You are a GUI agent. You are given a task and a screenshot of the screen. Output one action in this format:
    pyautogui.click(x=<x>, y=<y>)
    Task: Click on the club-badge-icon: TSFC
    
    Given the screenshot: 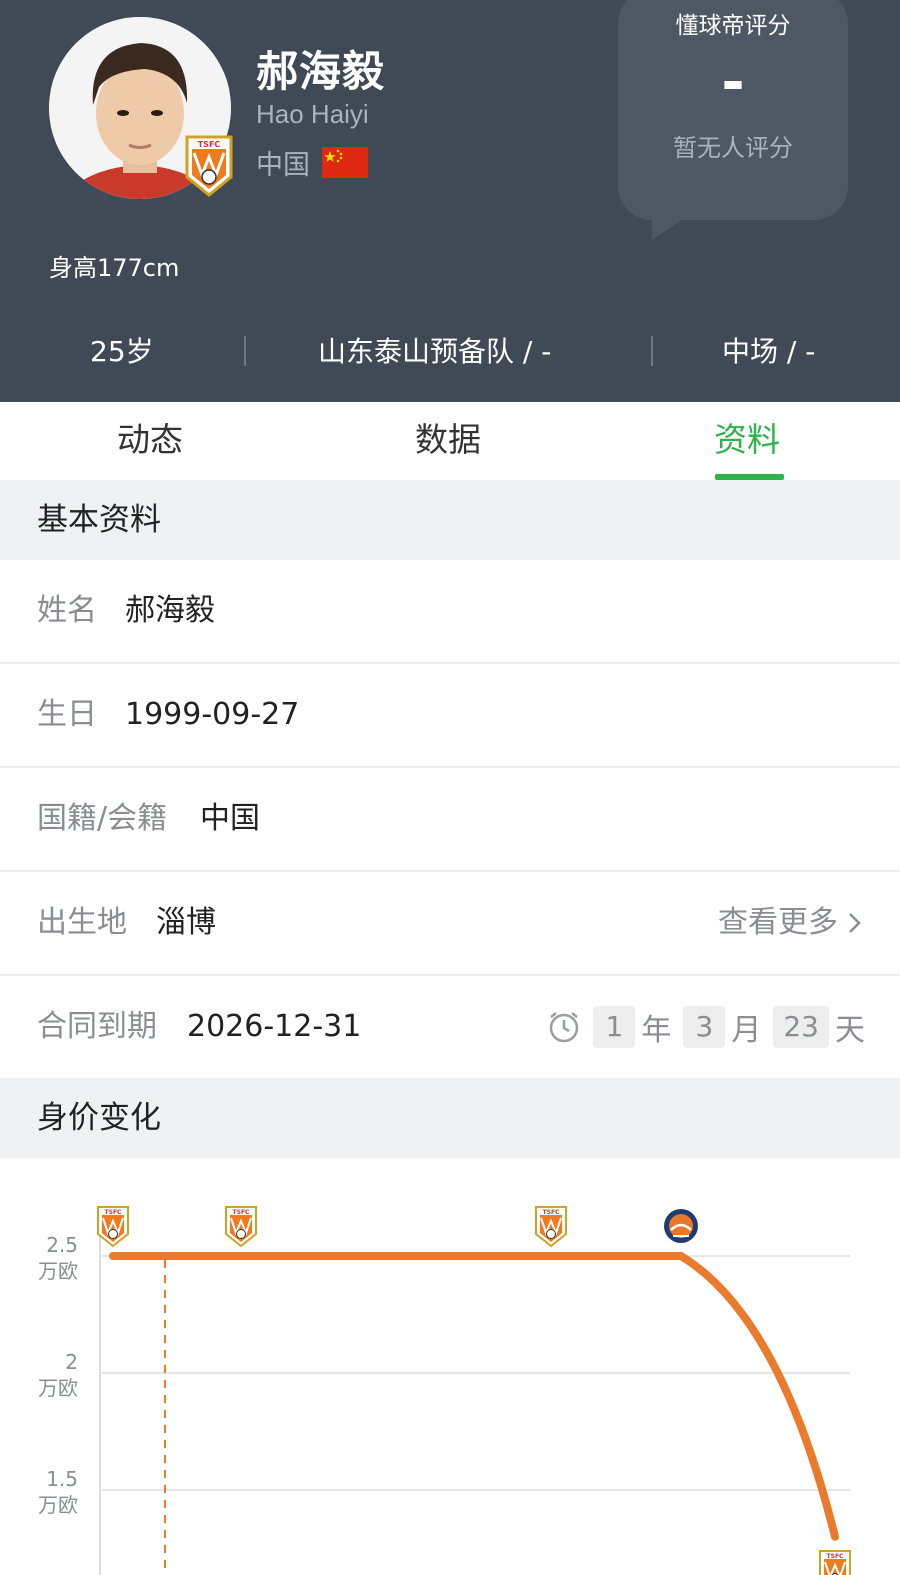 What is the action you would take?
    pyautogui.click(x=209, y=166)
    